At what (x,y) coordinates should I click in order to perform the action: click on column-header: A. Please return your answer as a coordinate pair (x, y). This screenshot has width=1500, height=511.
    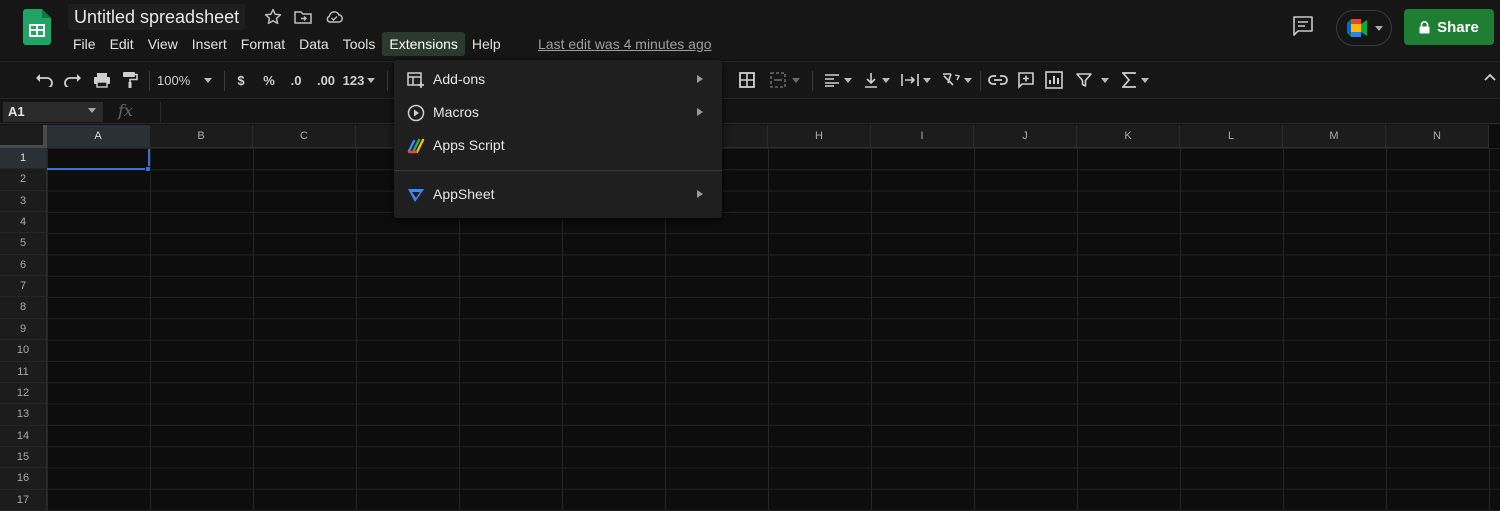
    Looking at the image, I should click on (98, 136).